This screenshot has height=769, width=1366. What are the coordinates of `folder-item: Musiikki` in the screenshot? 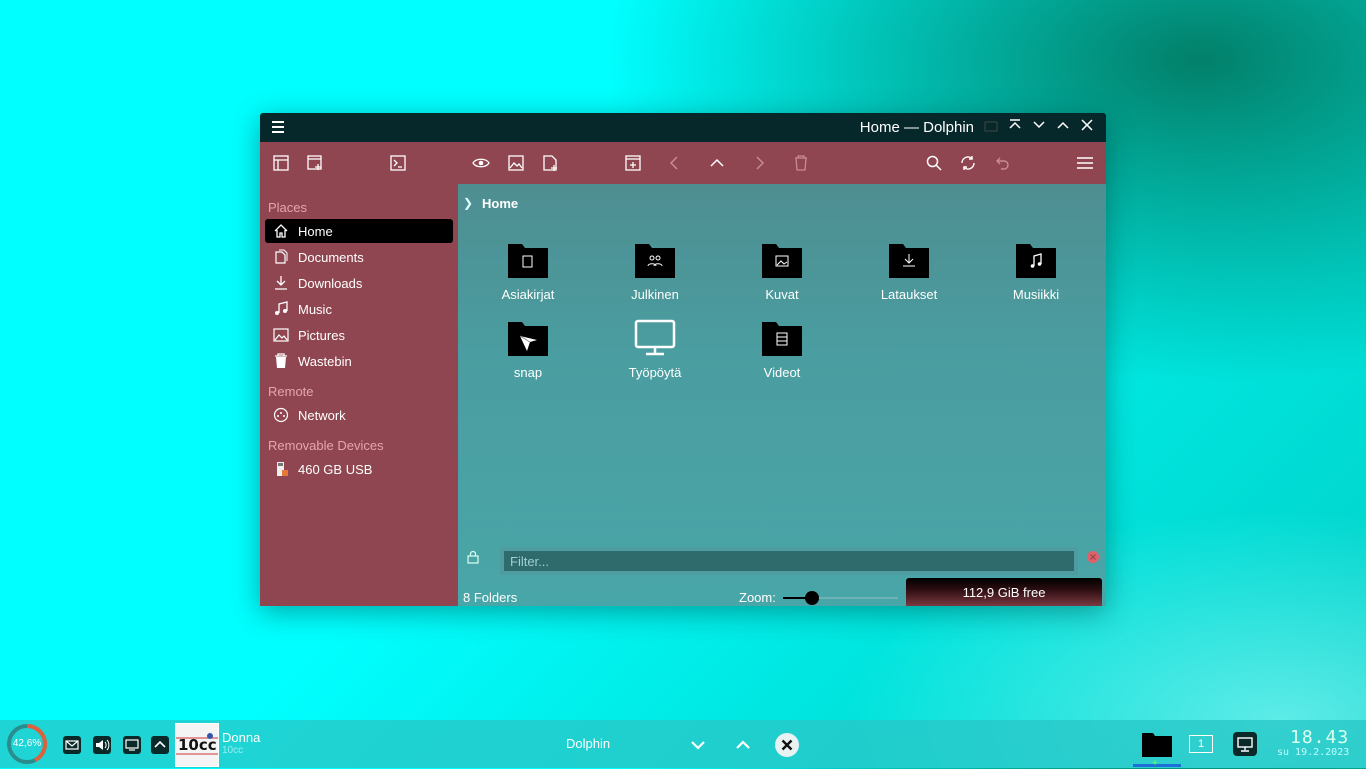 It's located at (1036, 270).